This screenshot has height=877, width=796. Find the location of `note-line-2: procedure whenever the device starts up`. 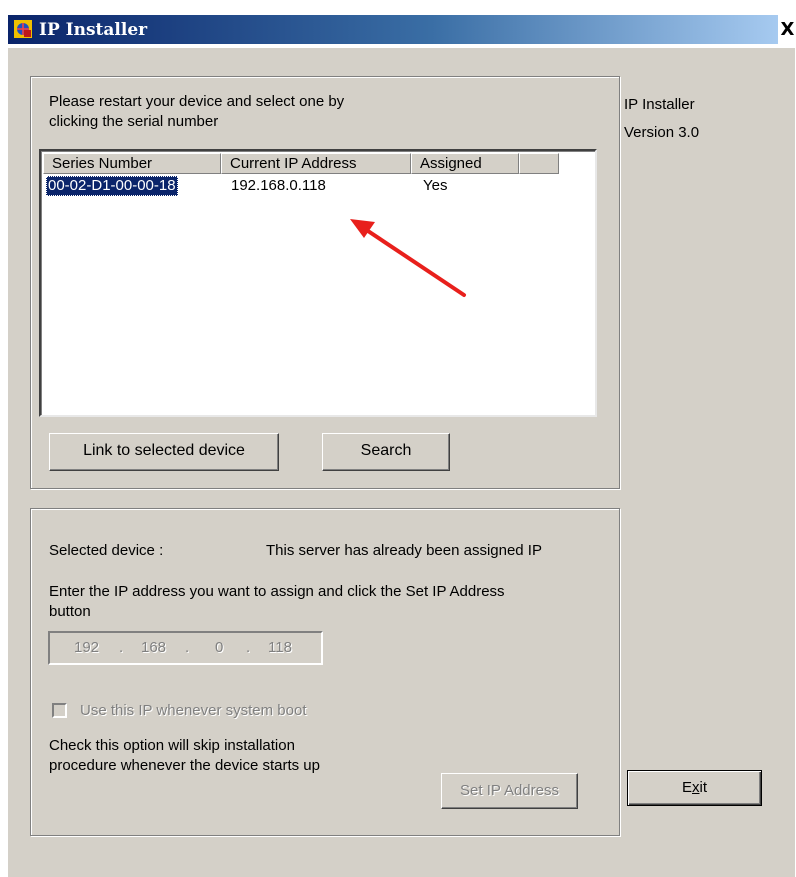

note-line-2: procedure whenever the device starts up is located at coordinates (184, 765).